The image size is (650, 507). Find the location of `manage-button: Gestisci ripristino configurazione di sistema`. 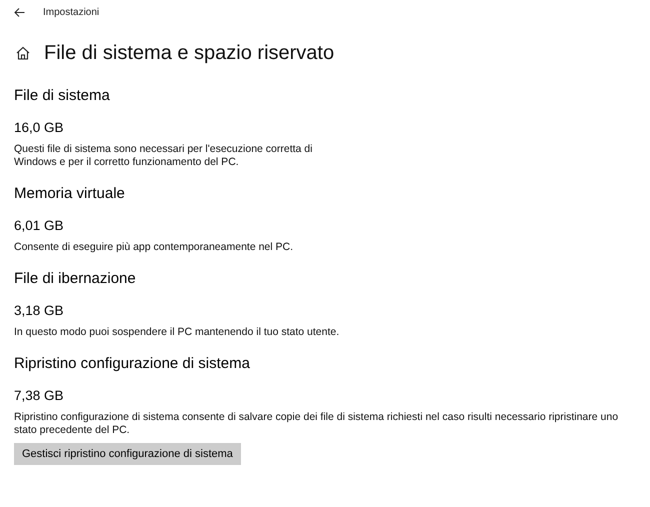

manage-button: Gestisci ripristino configurazione di sistema is located at coordinates (127, 454).